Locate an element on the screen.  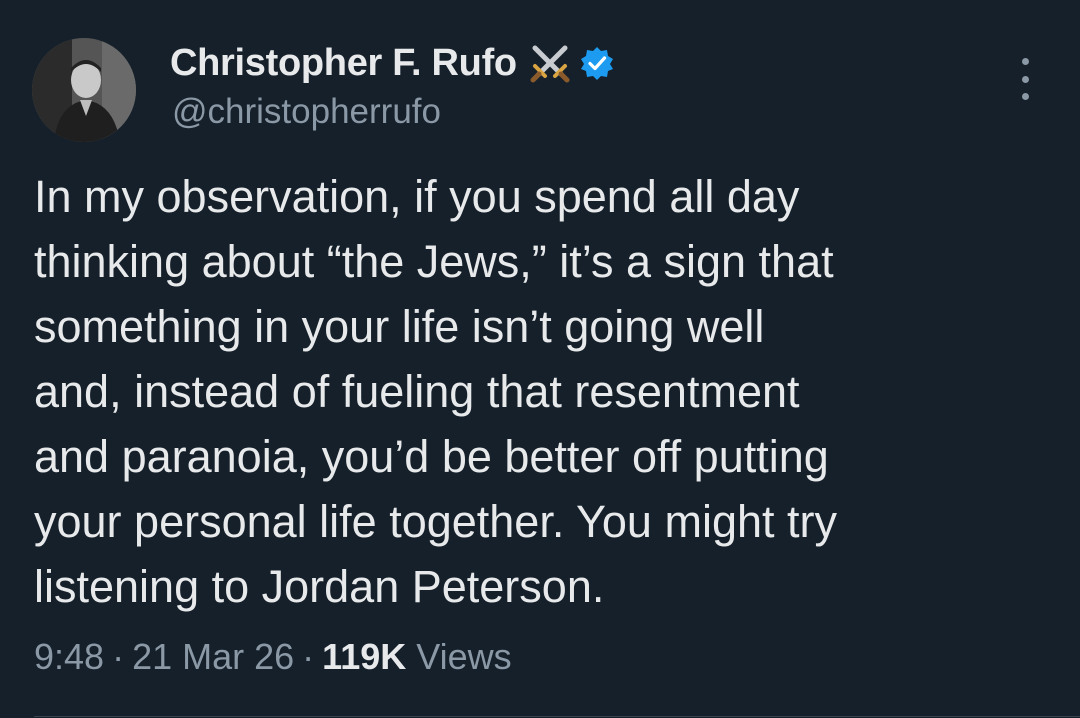
avatar is located at coordinates (84, 90).